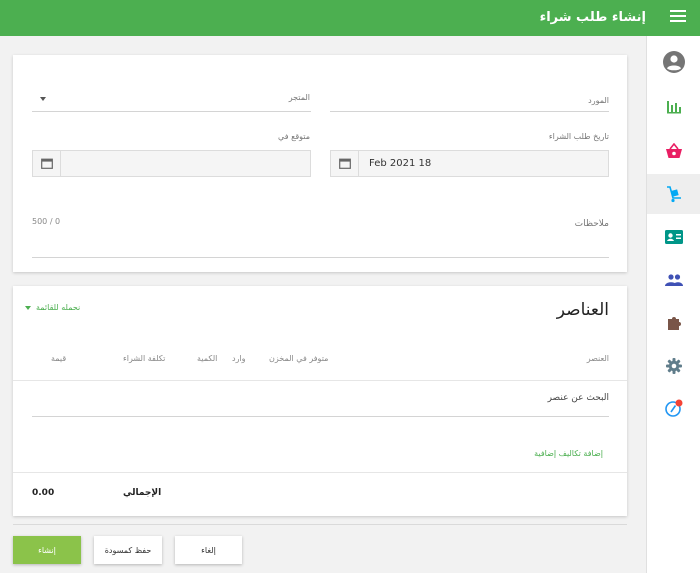 The image size is (700, 573). Describe the element at coordinates (400, 163) in the screenshot. I see `order-date-value: Feb 2021 18` at that location.